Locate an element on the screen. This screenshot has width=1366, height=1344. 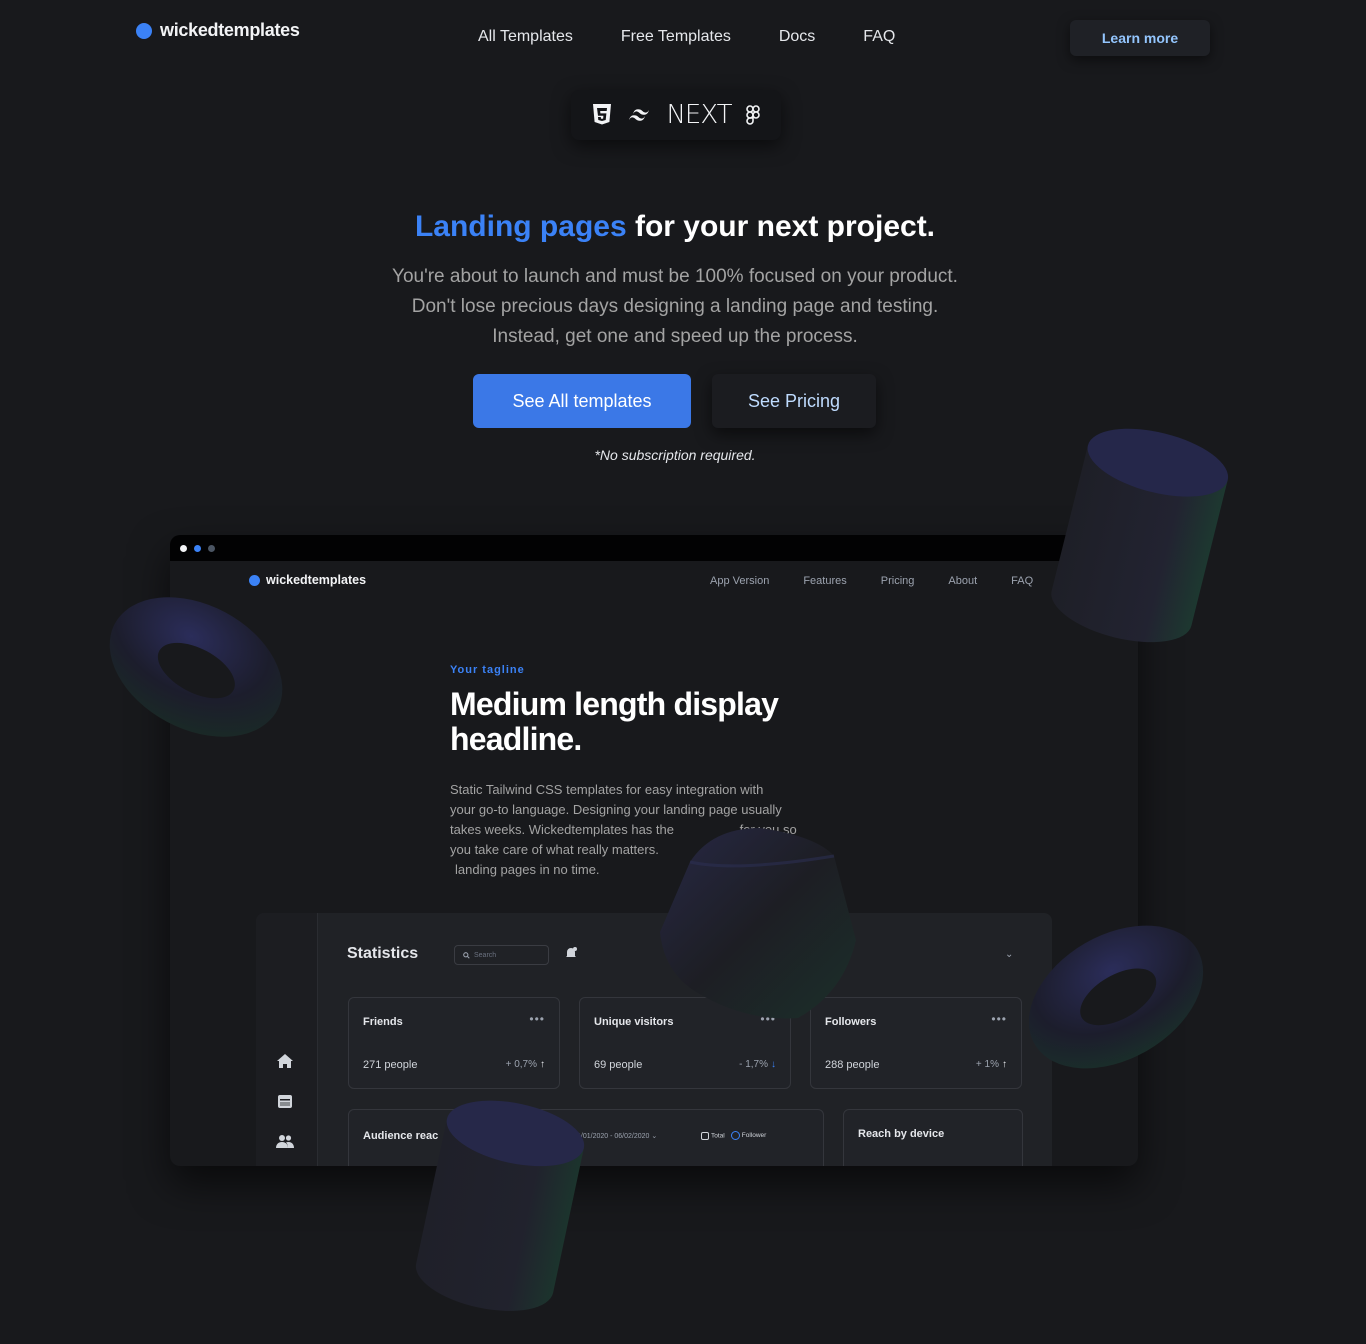
html5-icon is located at coordinates (602, 115).